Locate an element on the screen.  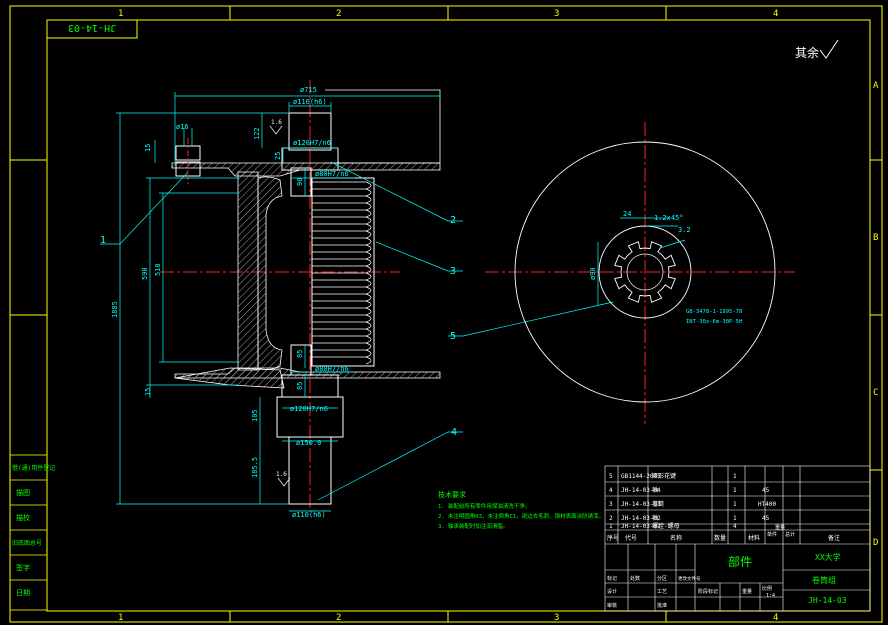
title-row-labels: 标记 处数 分区 更改文件号 设计 审核 工艺 批准 阶段标记 重量 比例 is located at coordinates (689, 592).